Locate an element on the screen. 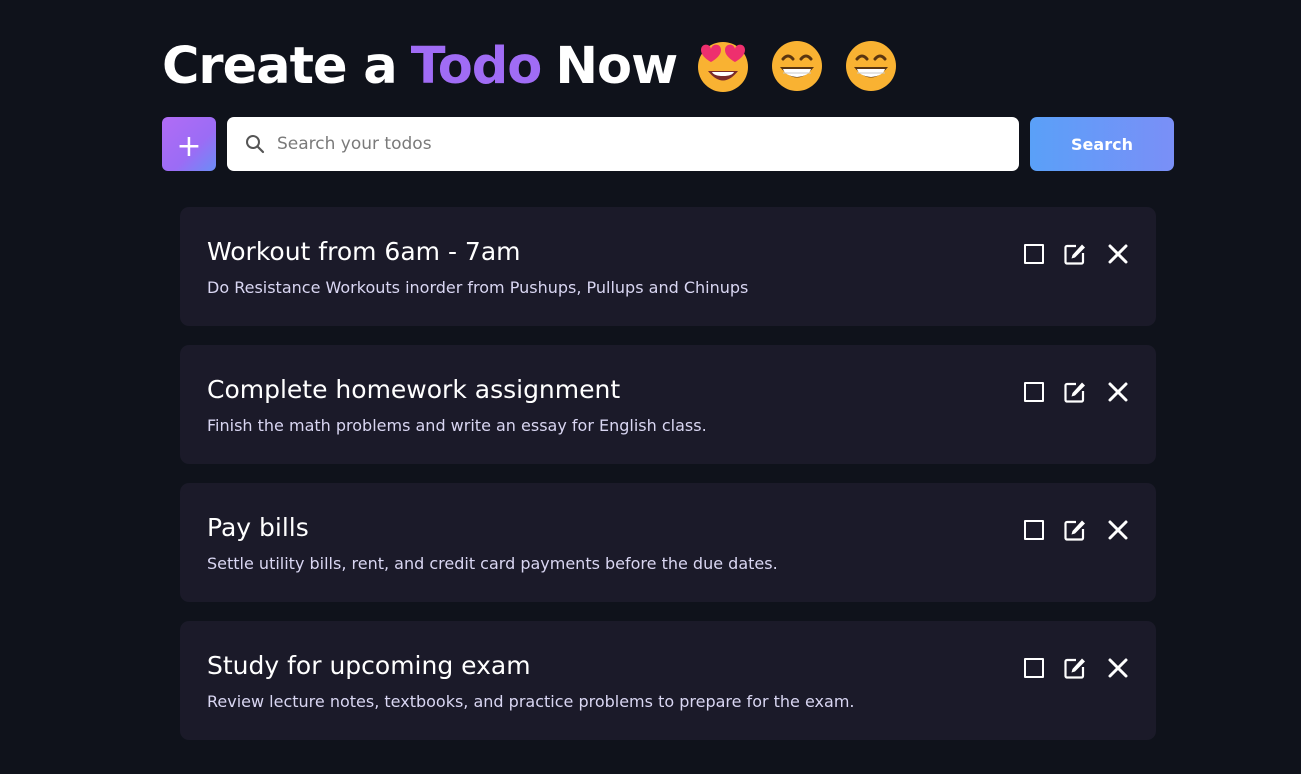  todo-title: Pay bills is located at coordinates (258, 527).